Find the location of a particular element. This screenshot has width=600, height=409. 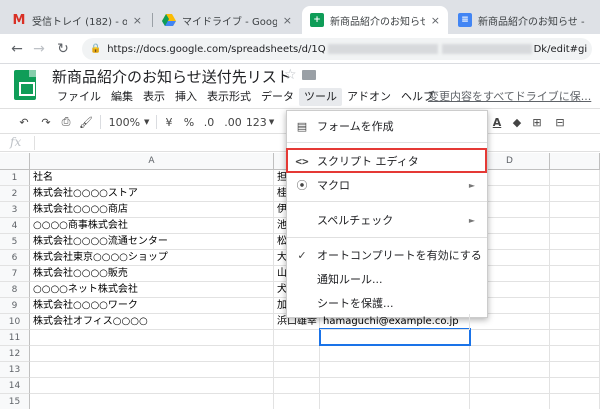

menu-edit: 編集 is located at coordinates (122, 97).